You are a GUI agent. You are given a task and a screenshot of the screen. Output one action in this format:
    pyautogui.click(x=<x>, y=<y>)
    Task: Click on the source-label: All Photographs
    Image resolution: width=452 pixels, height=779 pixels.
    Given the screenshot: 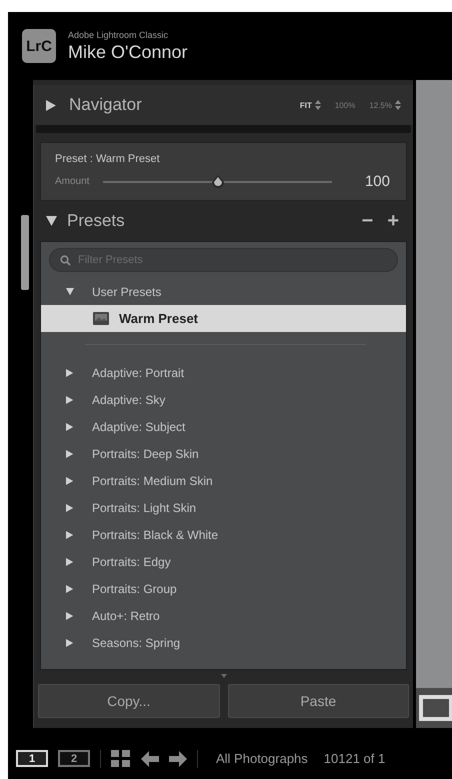 What is the action you would take?
    pyautogui.click(x=262, y=758)
    